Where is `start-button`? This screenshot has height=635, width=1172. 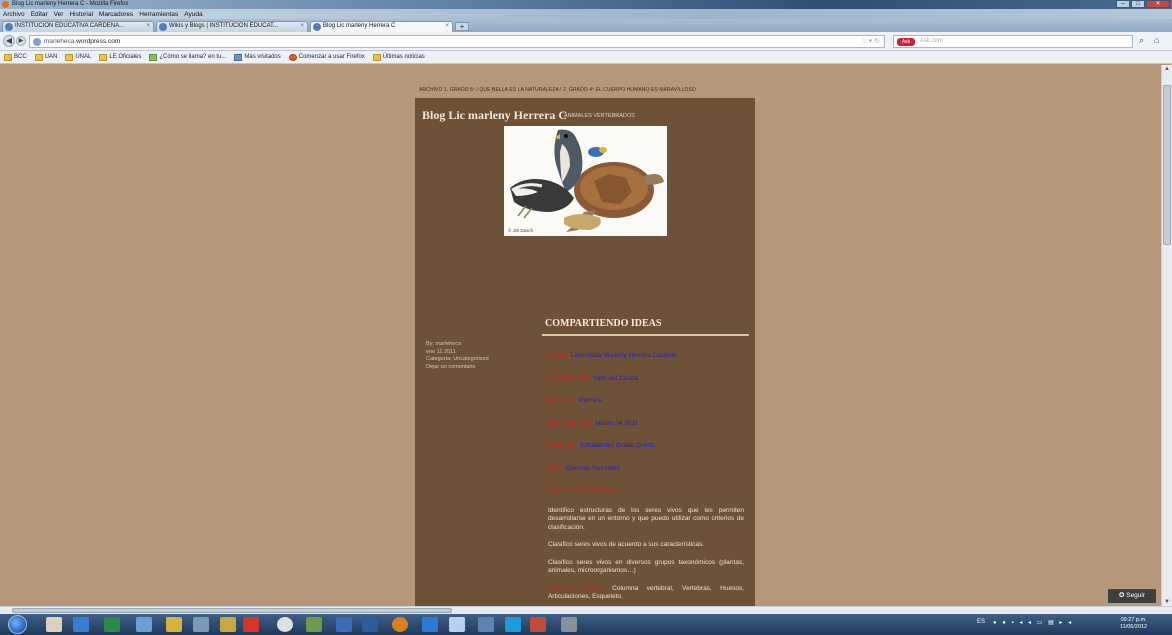 start-button is located at coordinates (17, 624).